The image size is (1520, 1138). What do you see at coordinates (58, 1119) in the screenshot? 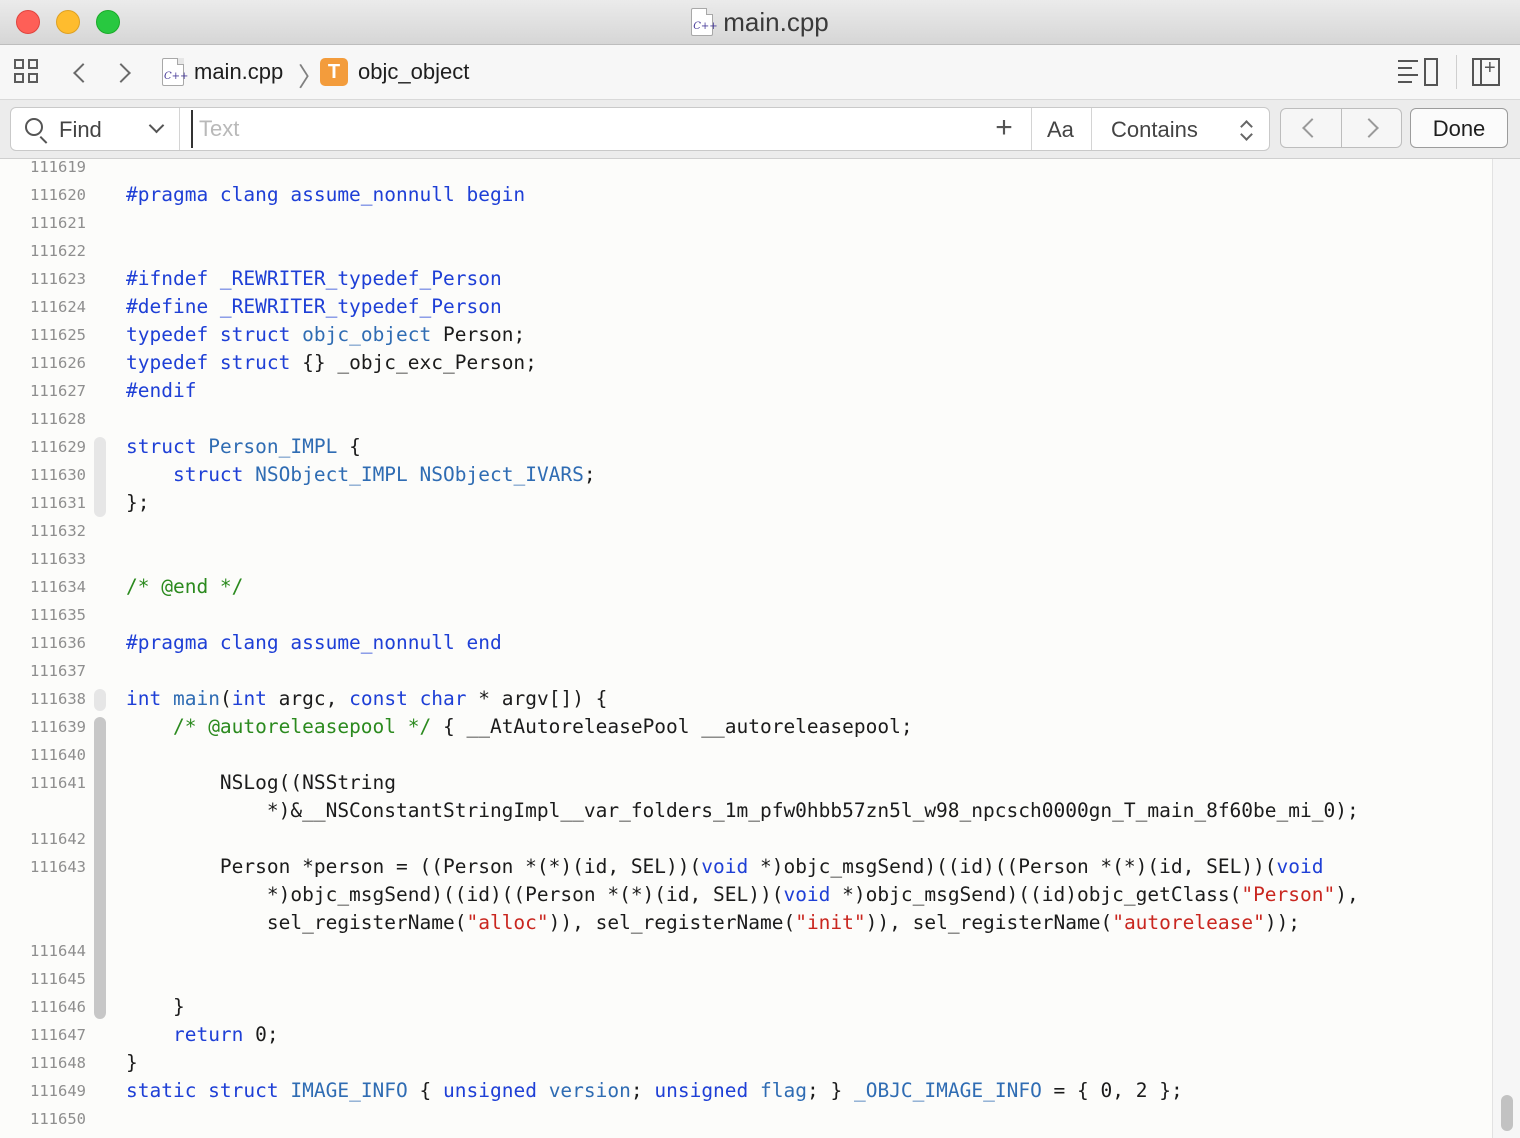
I see `line-number: 111650` at bounding box center [58, 1119].